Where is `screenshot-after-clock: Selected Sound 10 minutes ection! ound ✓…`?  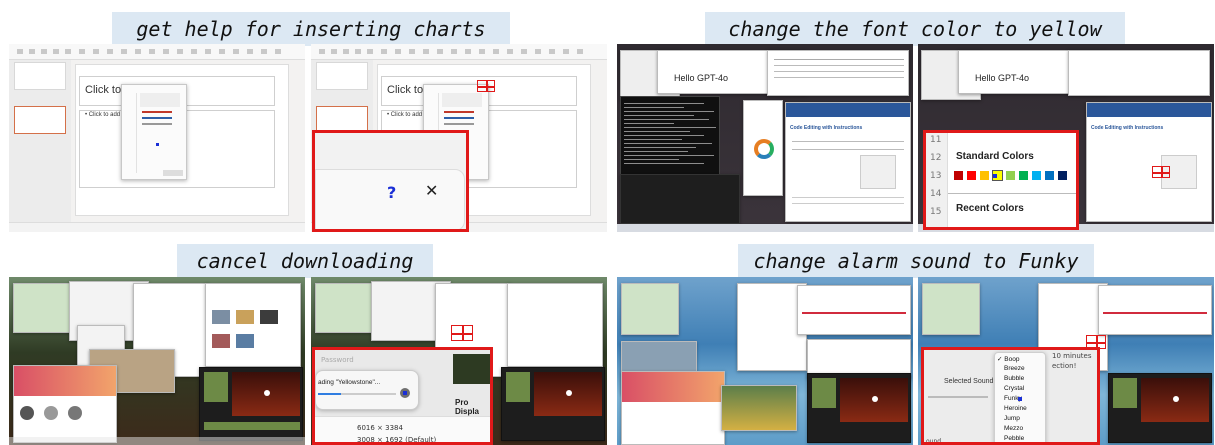 screenshot-after-clock: Selected Sound 10 minutes ection! ound ✓… is located at coordinates (1066, 361).